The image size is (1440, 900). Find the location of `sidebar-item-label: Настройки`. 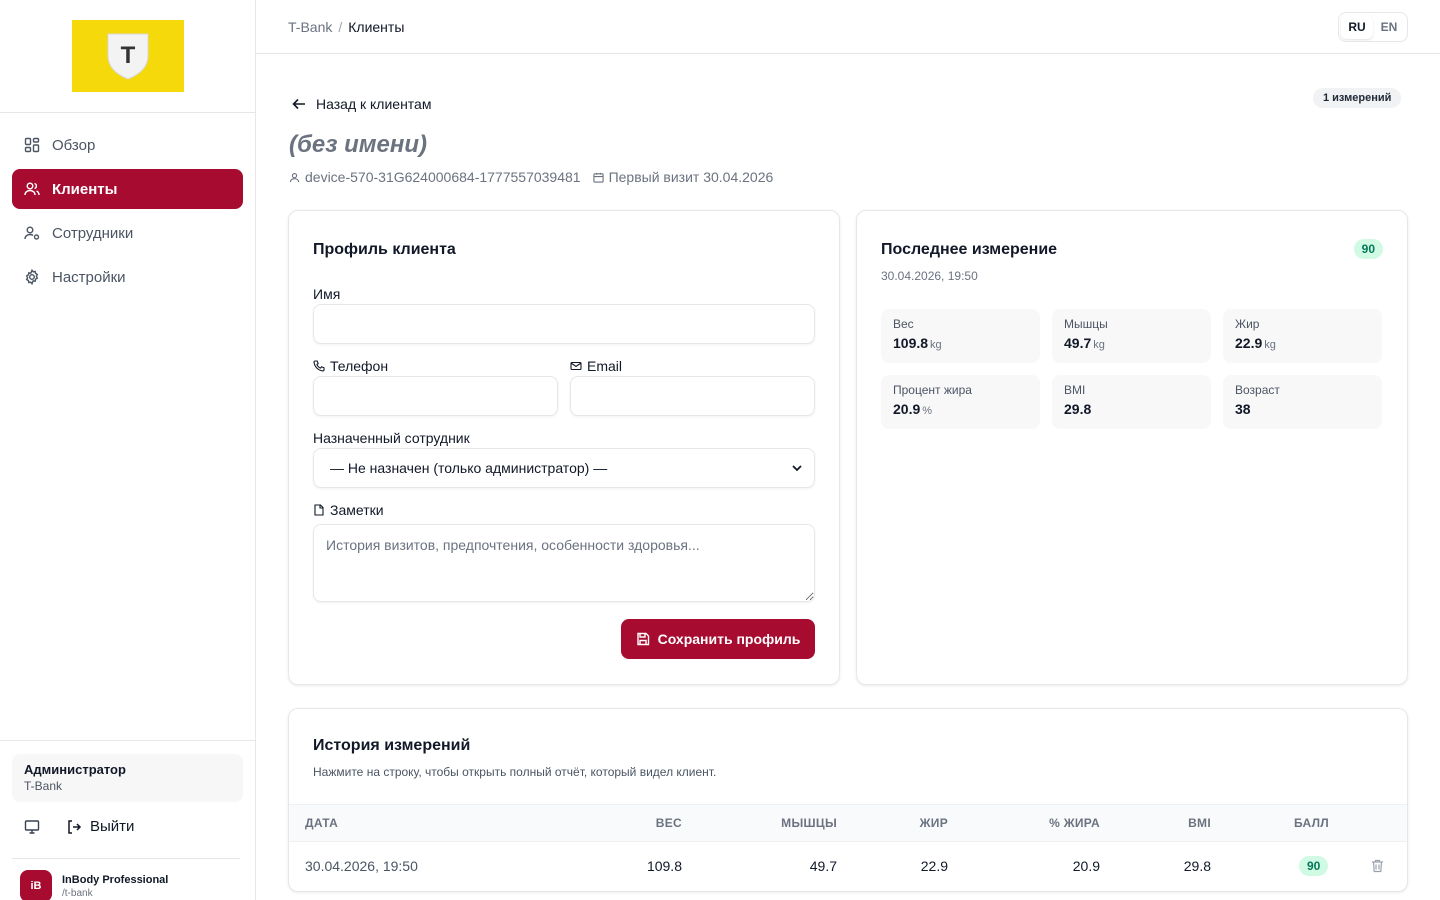

sidebar-item-label: Настройки is located at coordinates (89, 277).